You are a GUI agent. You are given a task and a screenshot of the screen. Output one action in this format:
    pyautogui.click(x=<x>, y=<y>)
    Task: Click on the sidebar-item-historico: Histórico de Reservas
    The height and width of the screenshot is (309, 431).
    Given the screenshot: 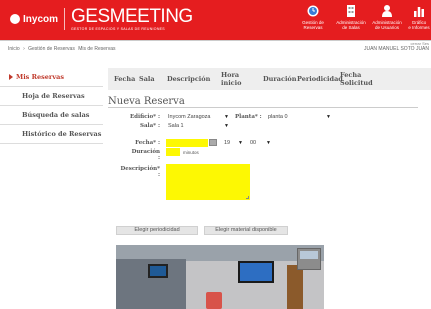 What is the action you would take?
    pyautogui.click(x=51, y=134)
    